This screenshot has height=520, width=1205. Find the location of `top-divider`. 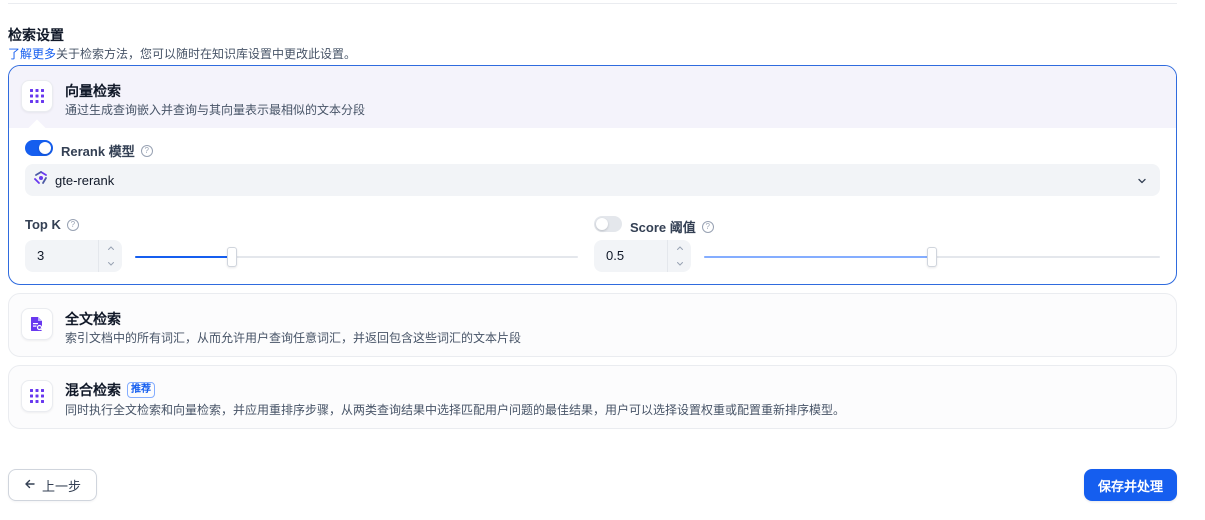

top-divider is located at coordinates (592, 3).